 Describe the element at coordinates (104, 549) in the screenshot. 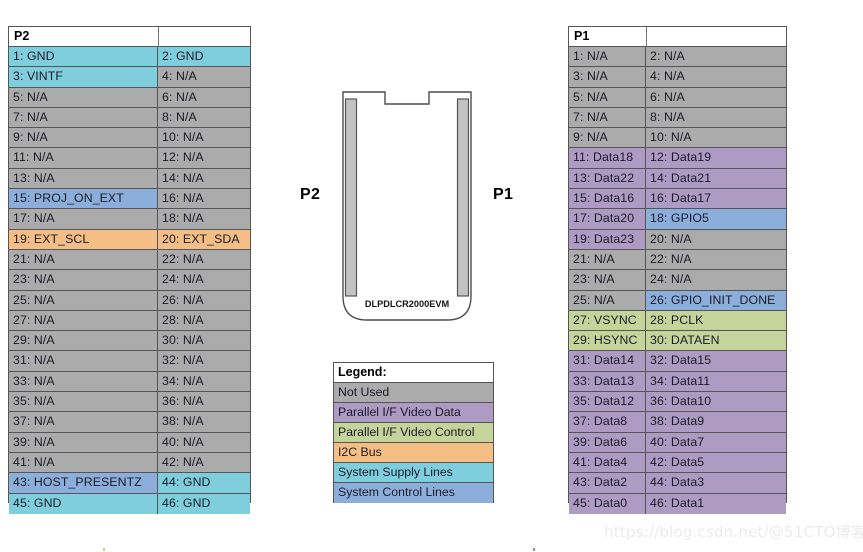

I see `artifact-speck-left` at that location.